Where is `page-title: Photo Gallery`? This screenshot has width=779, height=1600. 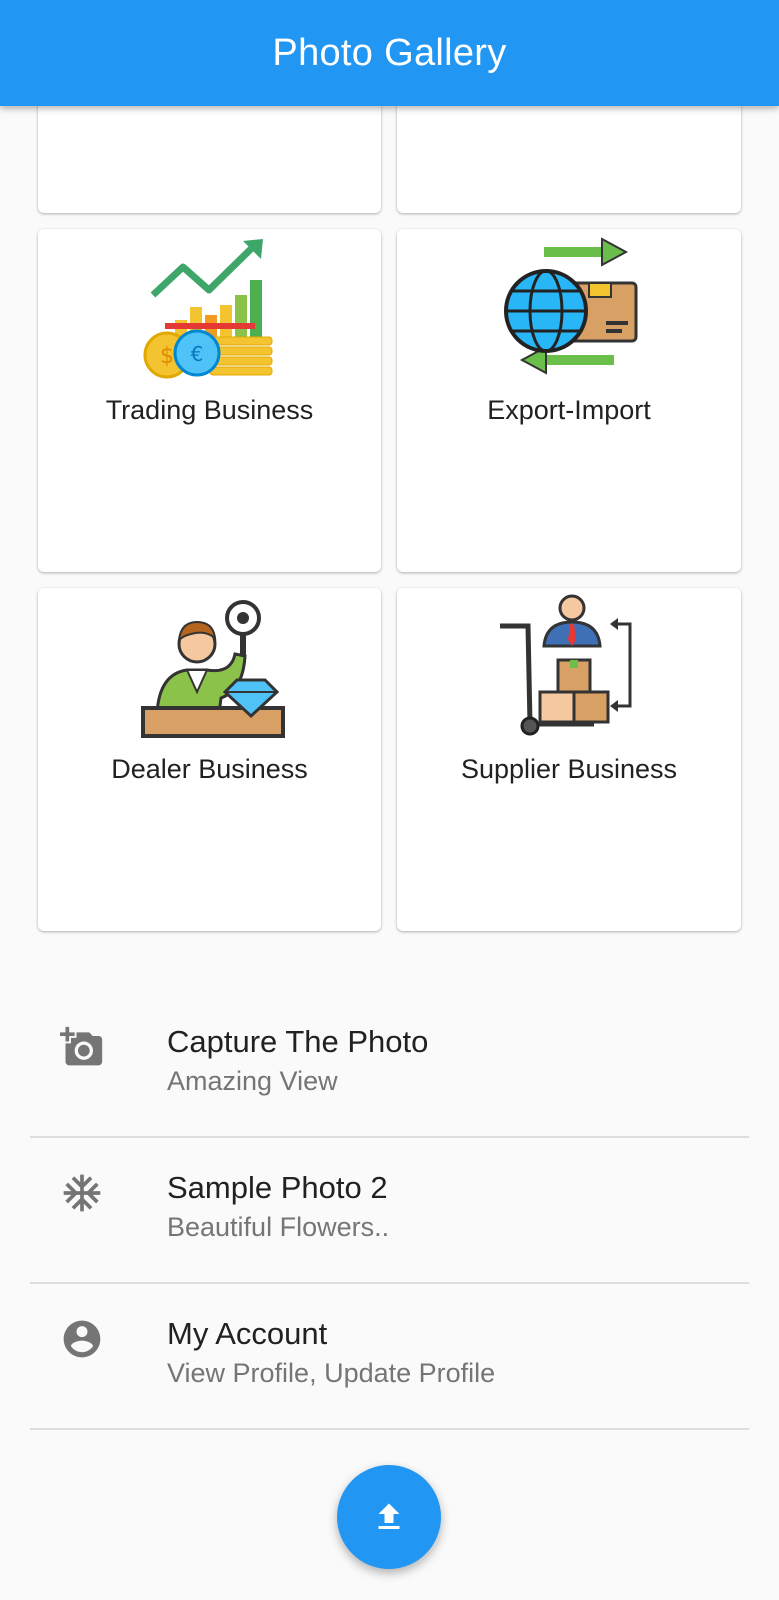 page-title: Photo Gallery is located at coordinates (389, 52).